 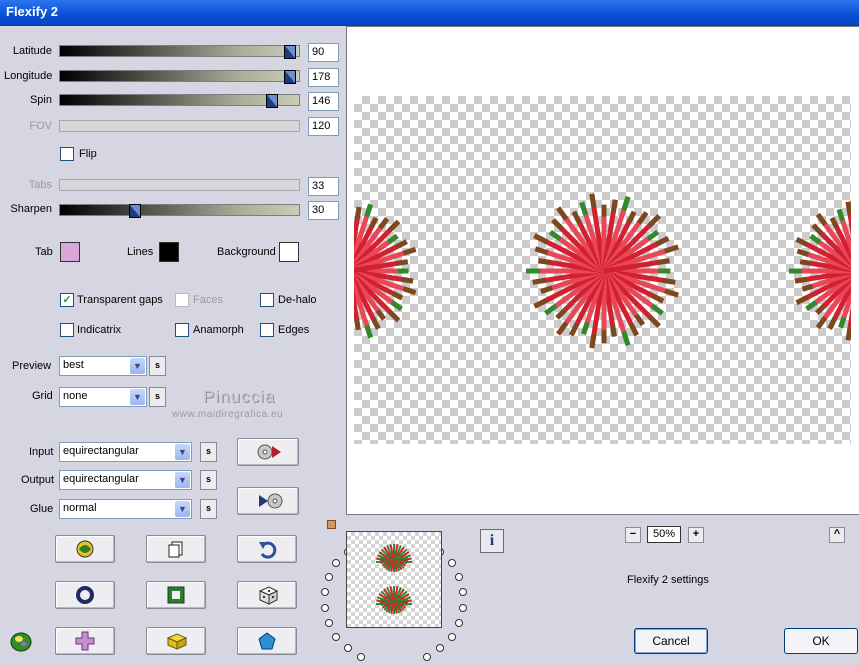 I want to click on transparent-gaps-checkbox: ✓, so click(x=67, y=300).